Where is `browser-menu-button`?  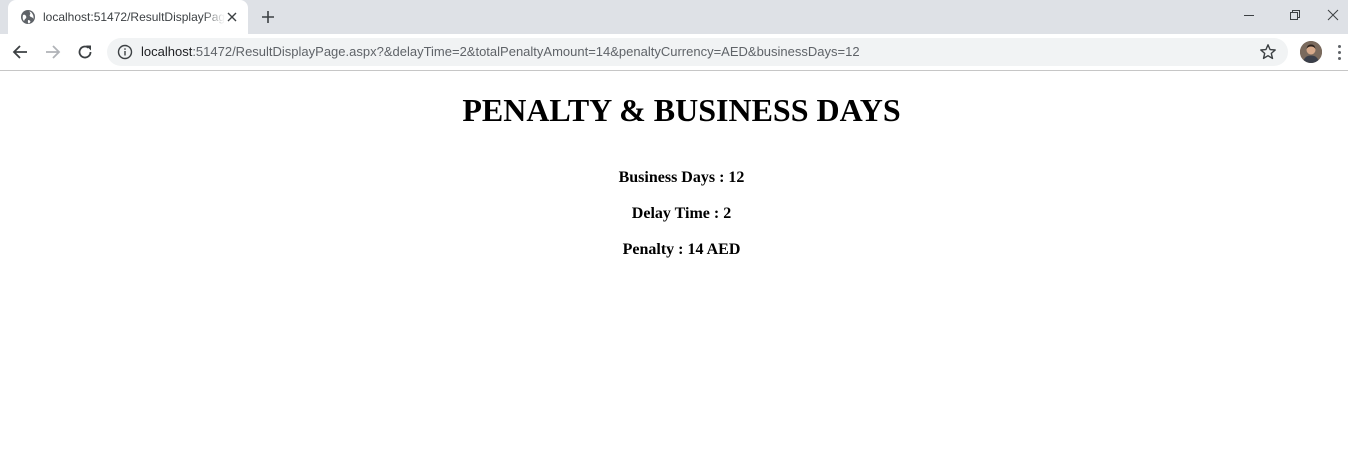
browser-menu-button is located at coordinates (1339, 52).